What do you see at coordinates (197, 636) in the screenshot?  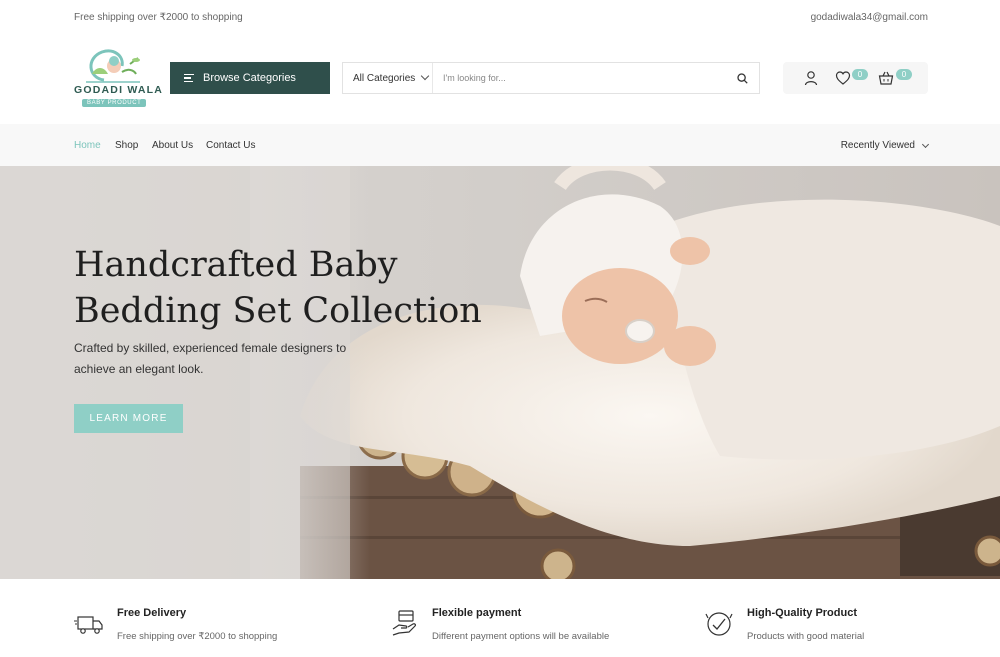 I see `feature-description: Free shipping over ₹2000 to shopping` at bounding box center [197, 636].